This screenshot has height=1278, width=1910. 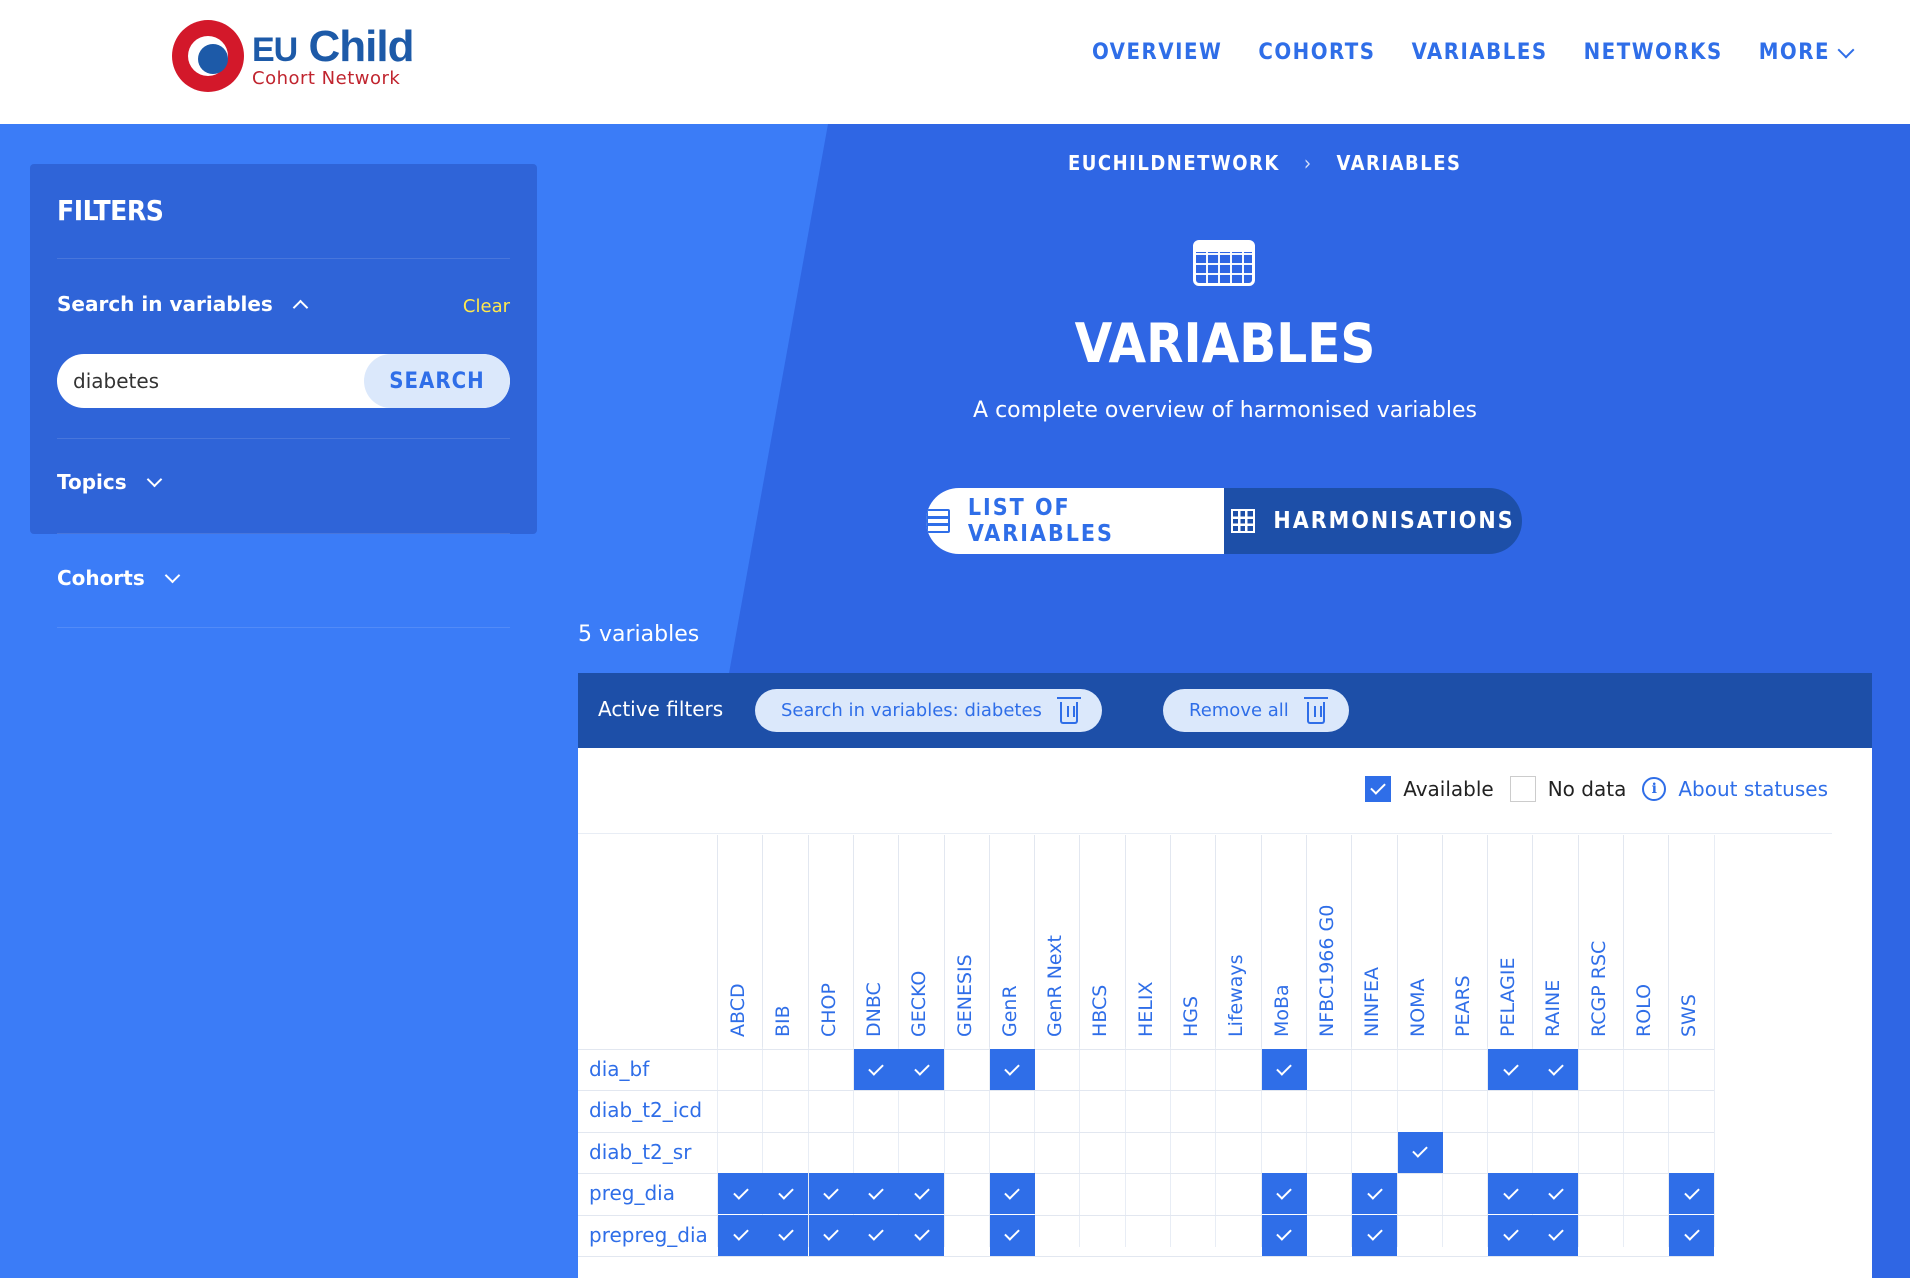 I want to click on legend-no-data: No data, so click(x=1567, y=789).